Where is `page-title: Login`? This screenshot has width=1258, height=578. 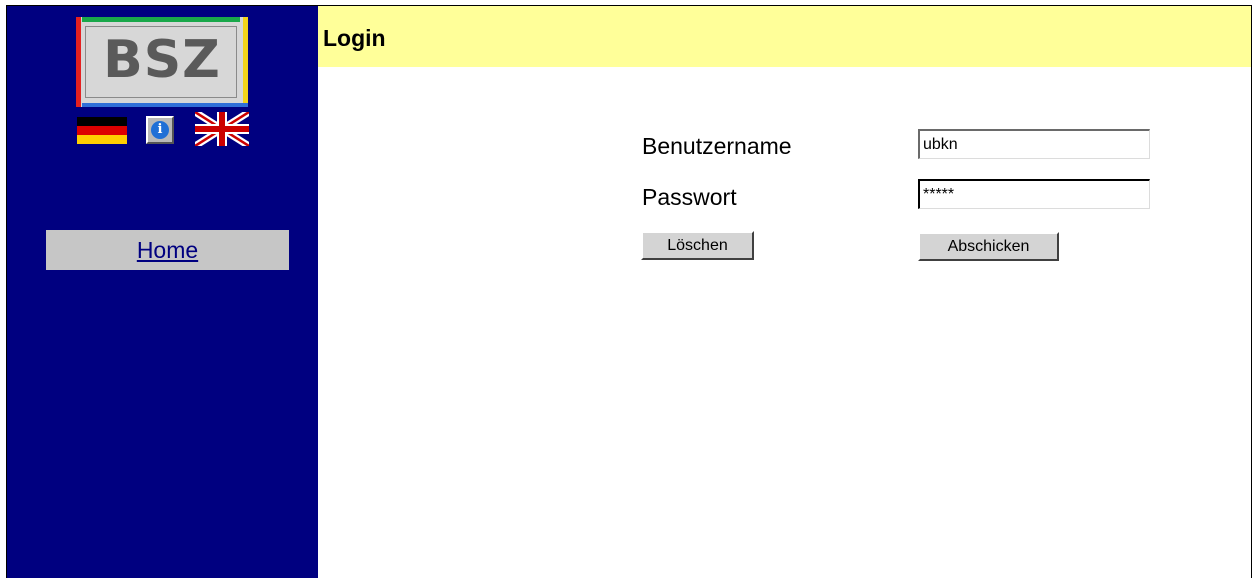
page-title: Login is located at coordinates (354, 38).